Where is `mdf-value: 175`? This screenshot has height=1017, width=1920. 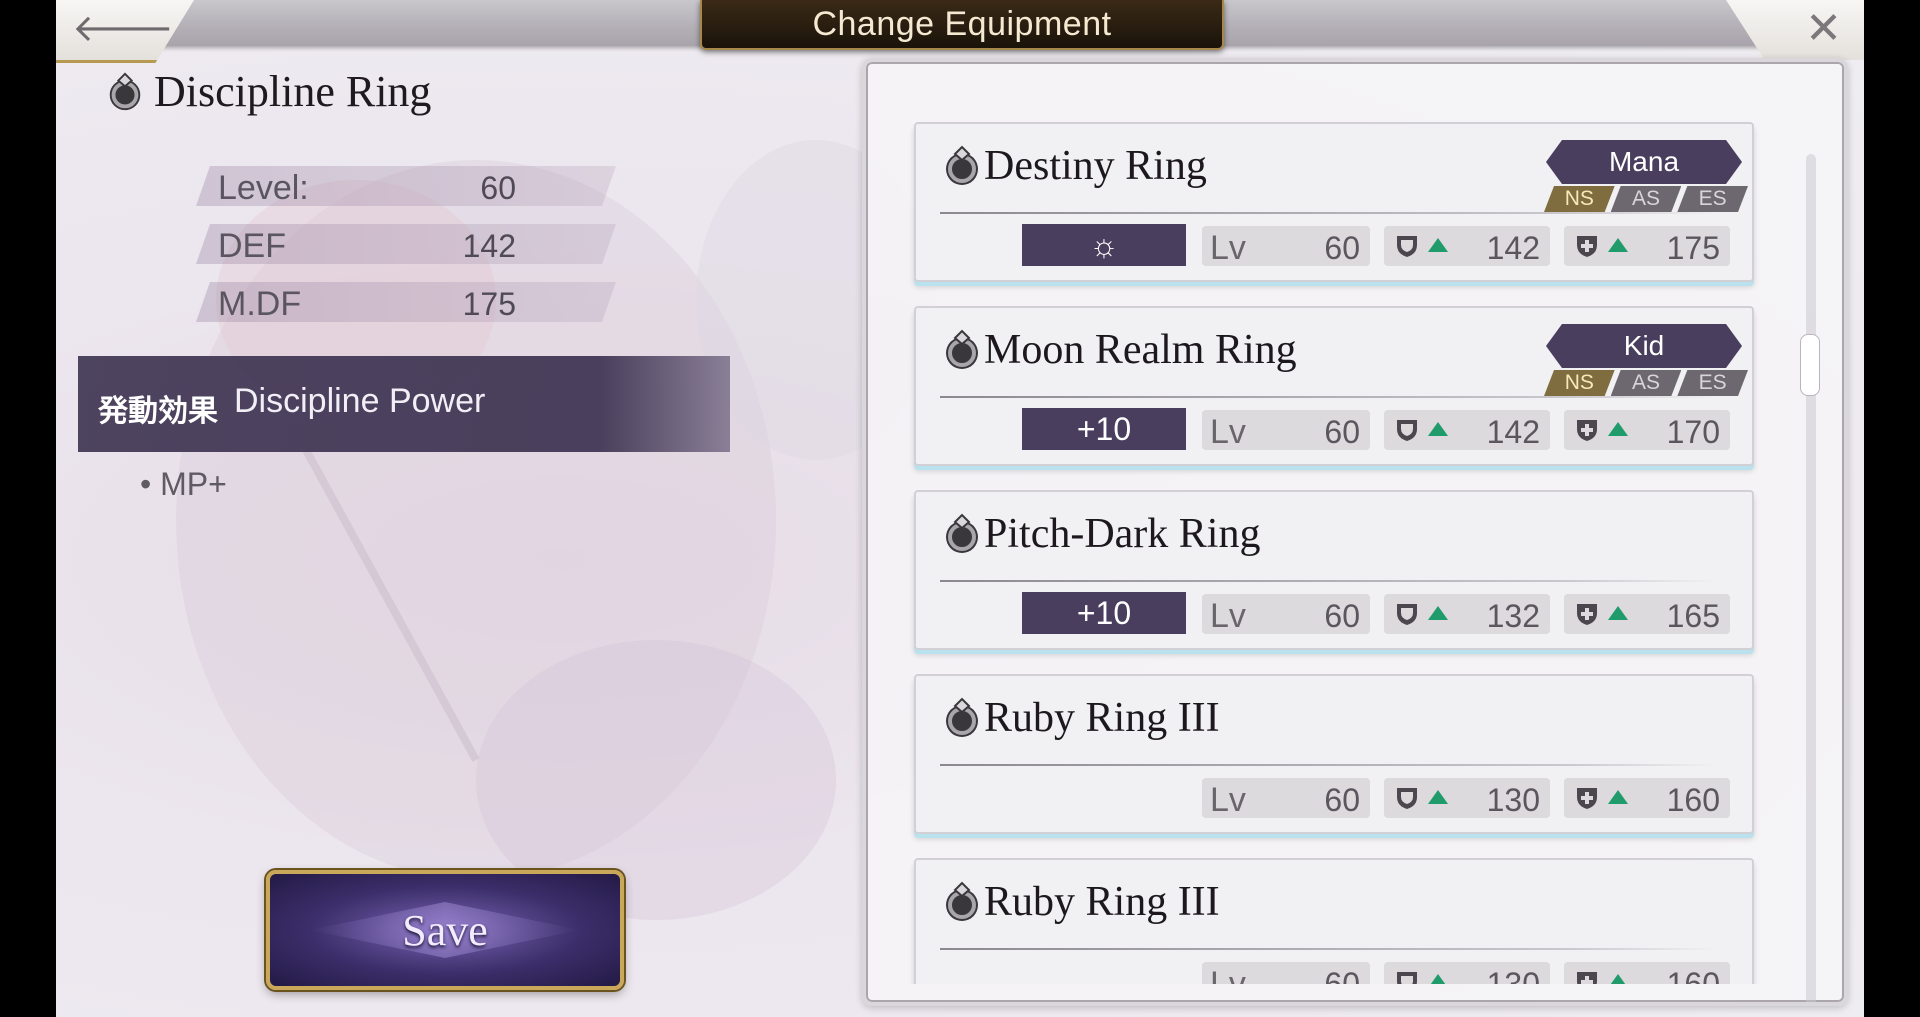
mdf-value: 175 is located at coordinates (1693, 248).